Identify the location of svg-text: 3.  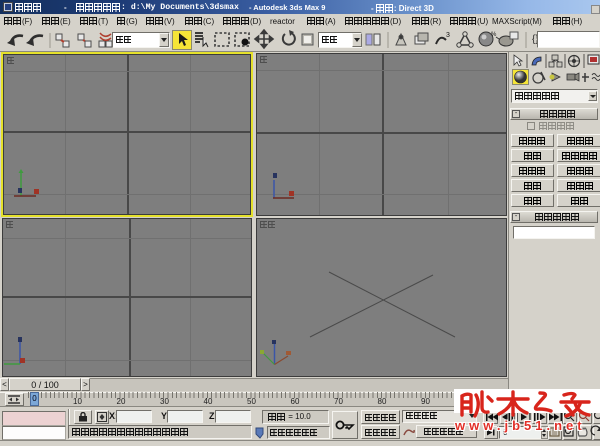
(448, 35).